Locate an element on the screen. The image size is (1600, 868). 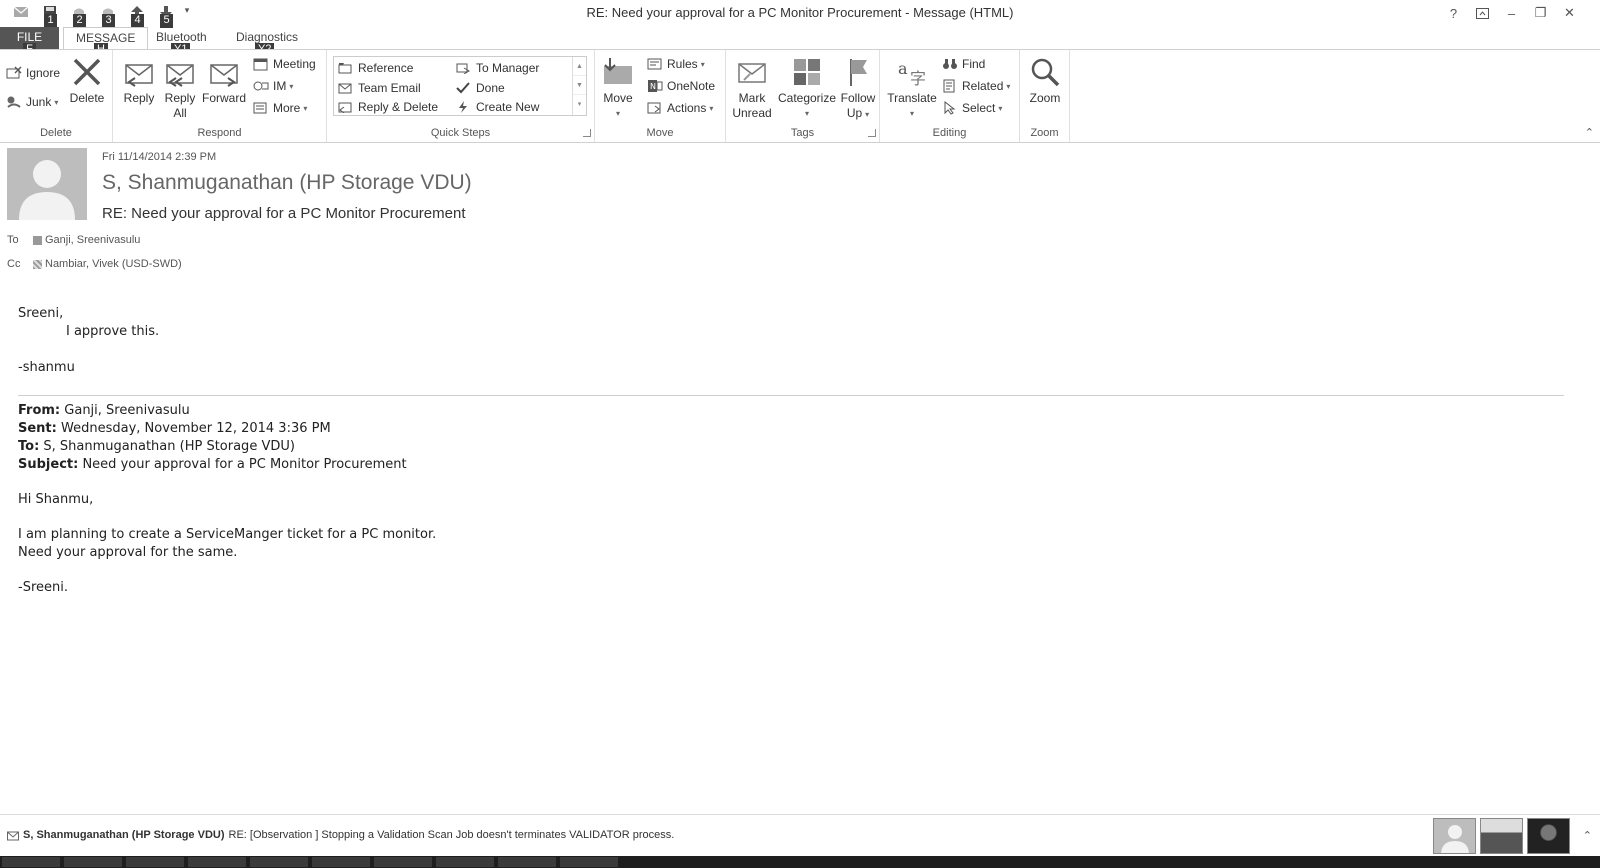
help-button: ? is located at coordinates (1453, 13).